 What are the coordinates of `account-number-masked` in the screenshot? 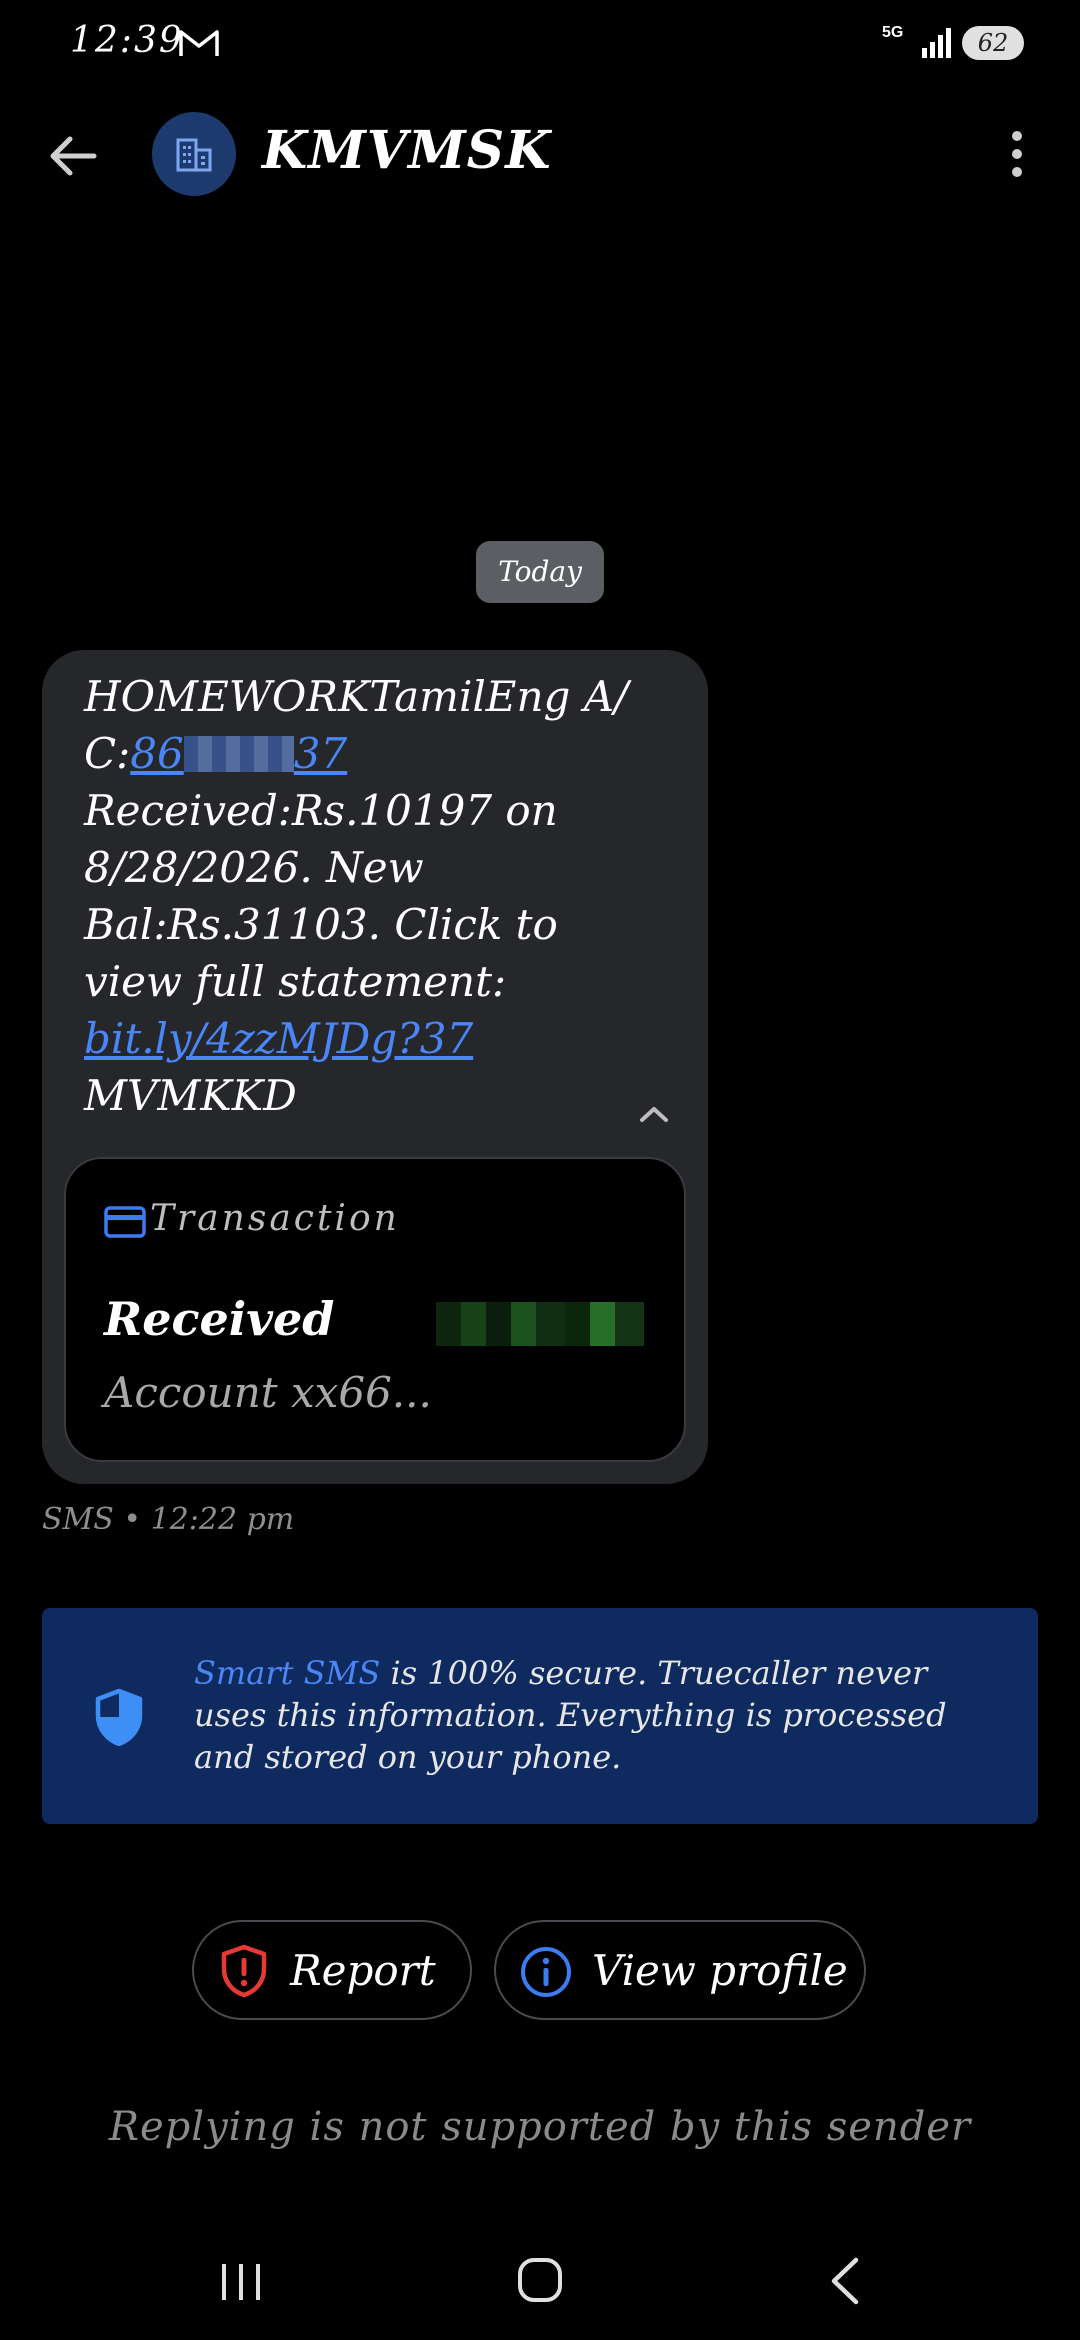 It's located at (238, 754).